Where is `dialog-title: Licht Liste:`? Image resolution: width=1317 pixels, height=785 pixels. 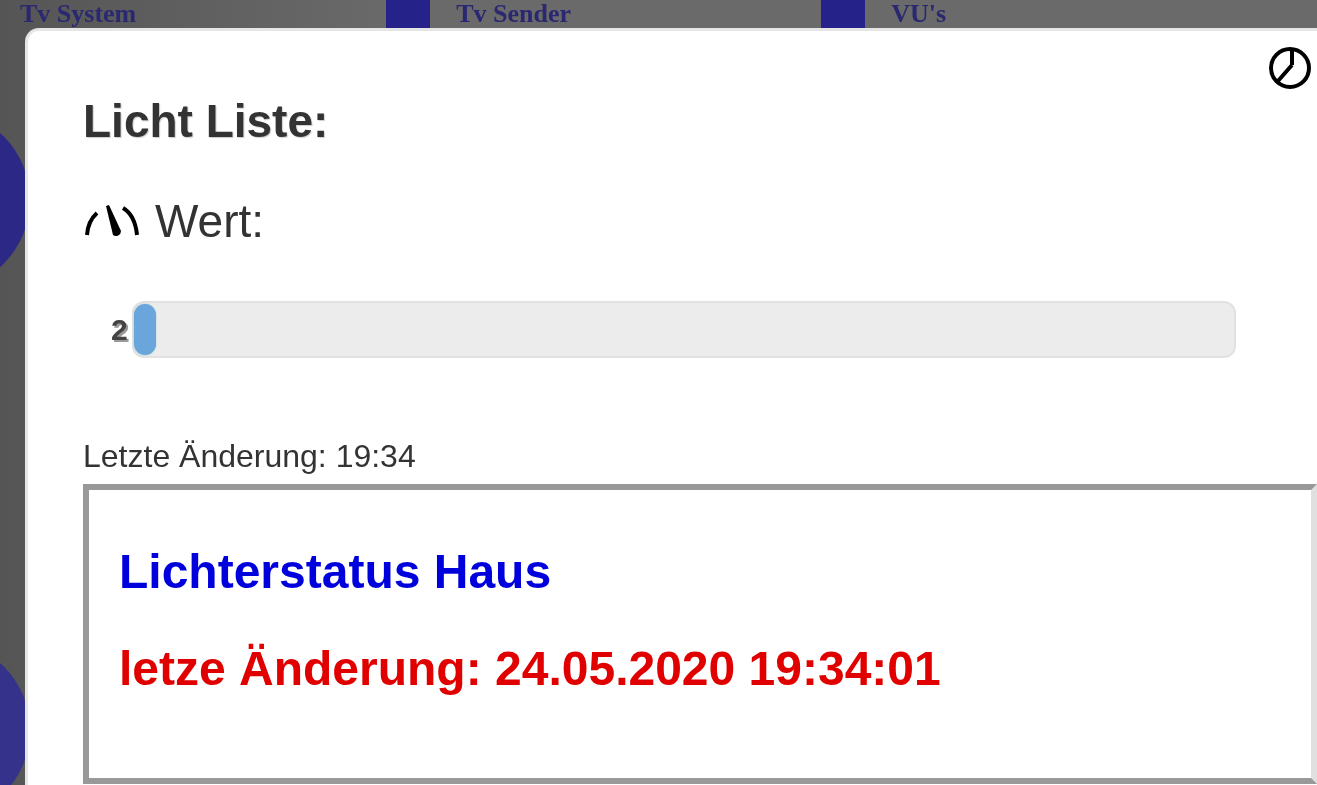 dialog-title: Licht Liste: is located at coordinates (206, 121).